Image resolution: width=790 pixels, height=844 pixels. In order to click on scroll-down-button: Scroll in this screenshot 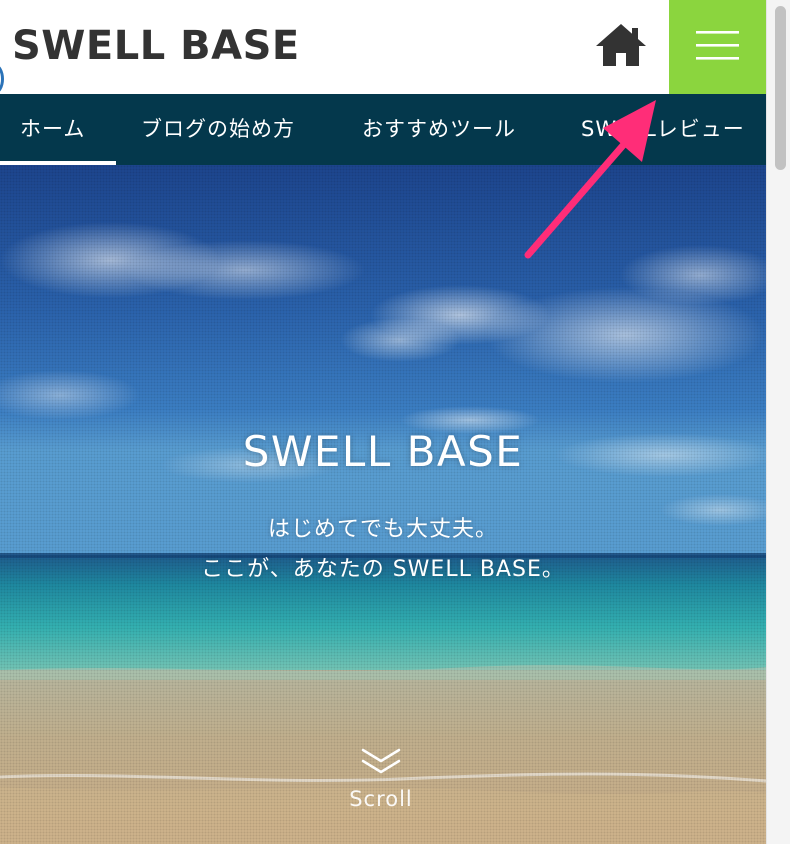, I will do `click(381, 783)`.